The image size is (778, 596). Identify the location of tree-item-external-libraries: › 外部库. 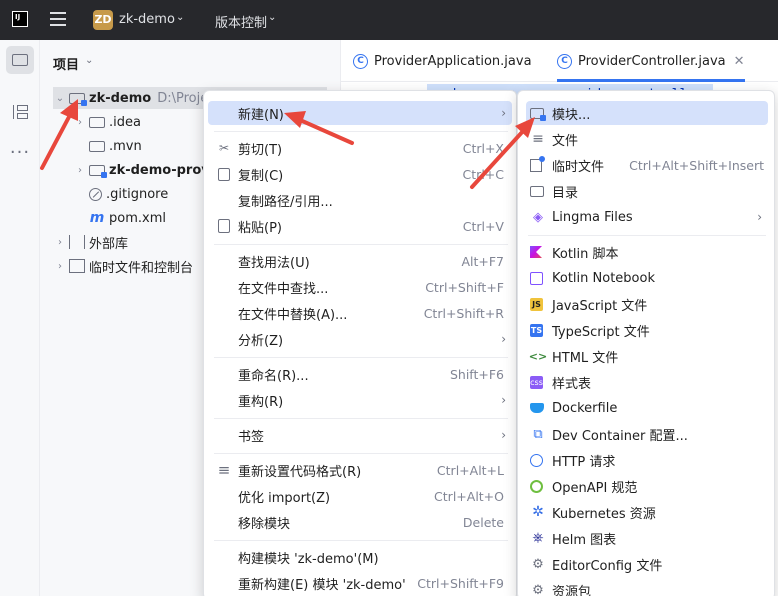
(90, 242).